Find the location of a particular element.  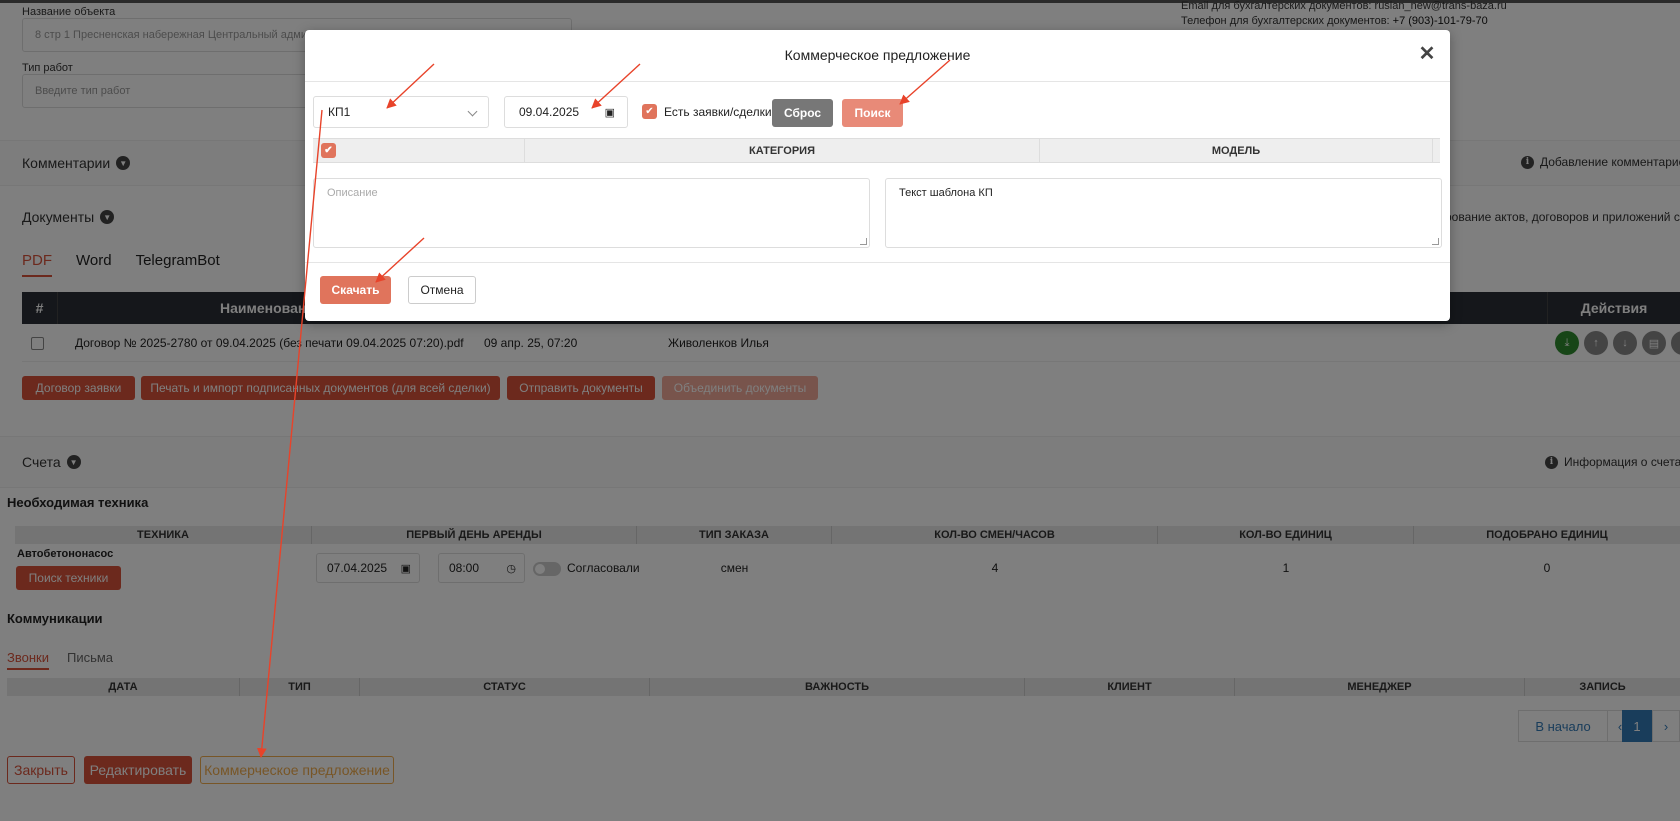

modal-footer: Скачать Отмена is located at coordinates (877, 291).